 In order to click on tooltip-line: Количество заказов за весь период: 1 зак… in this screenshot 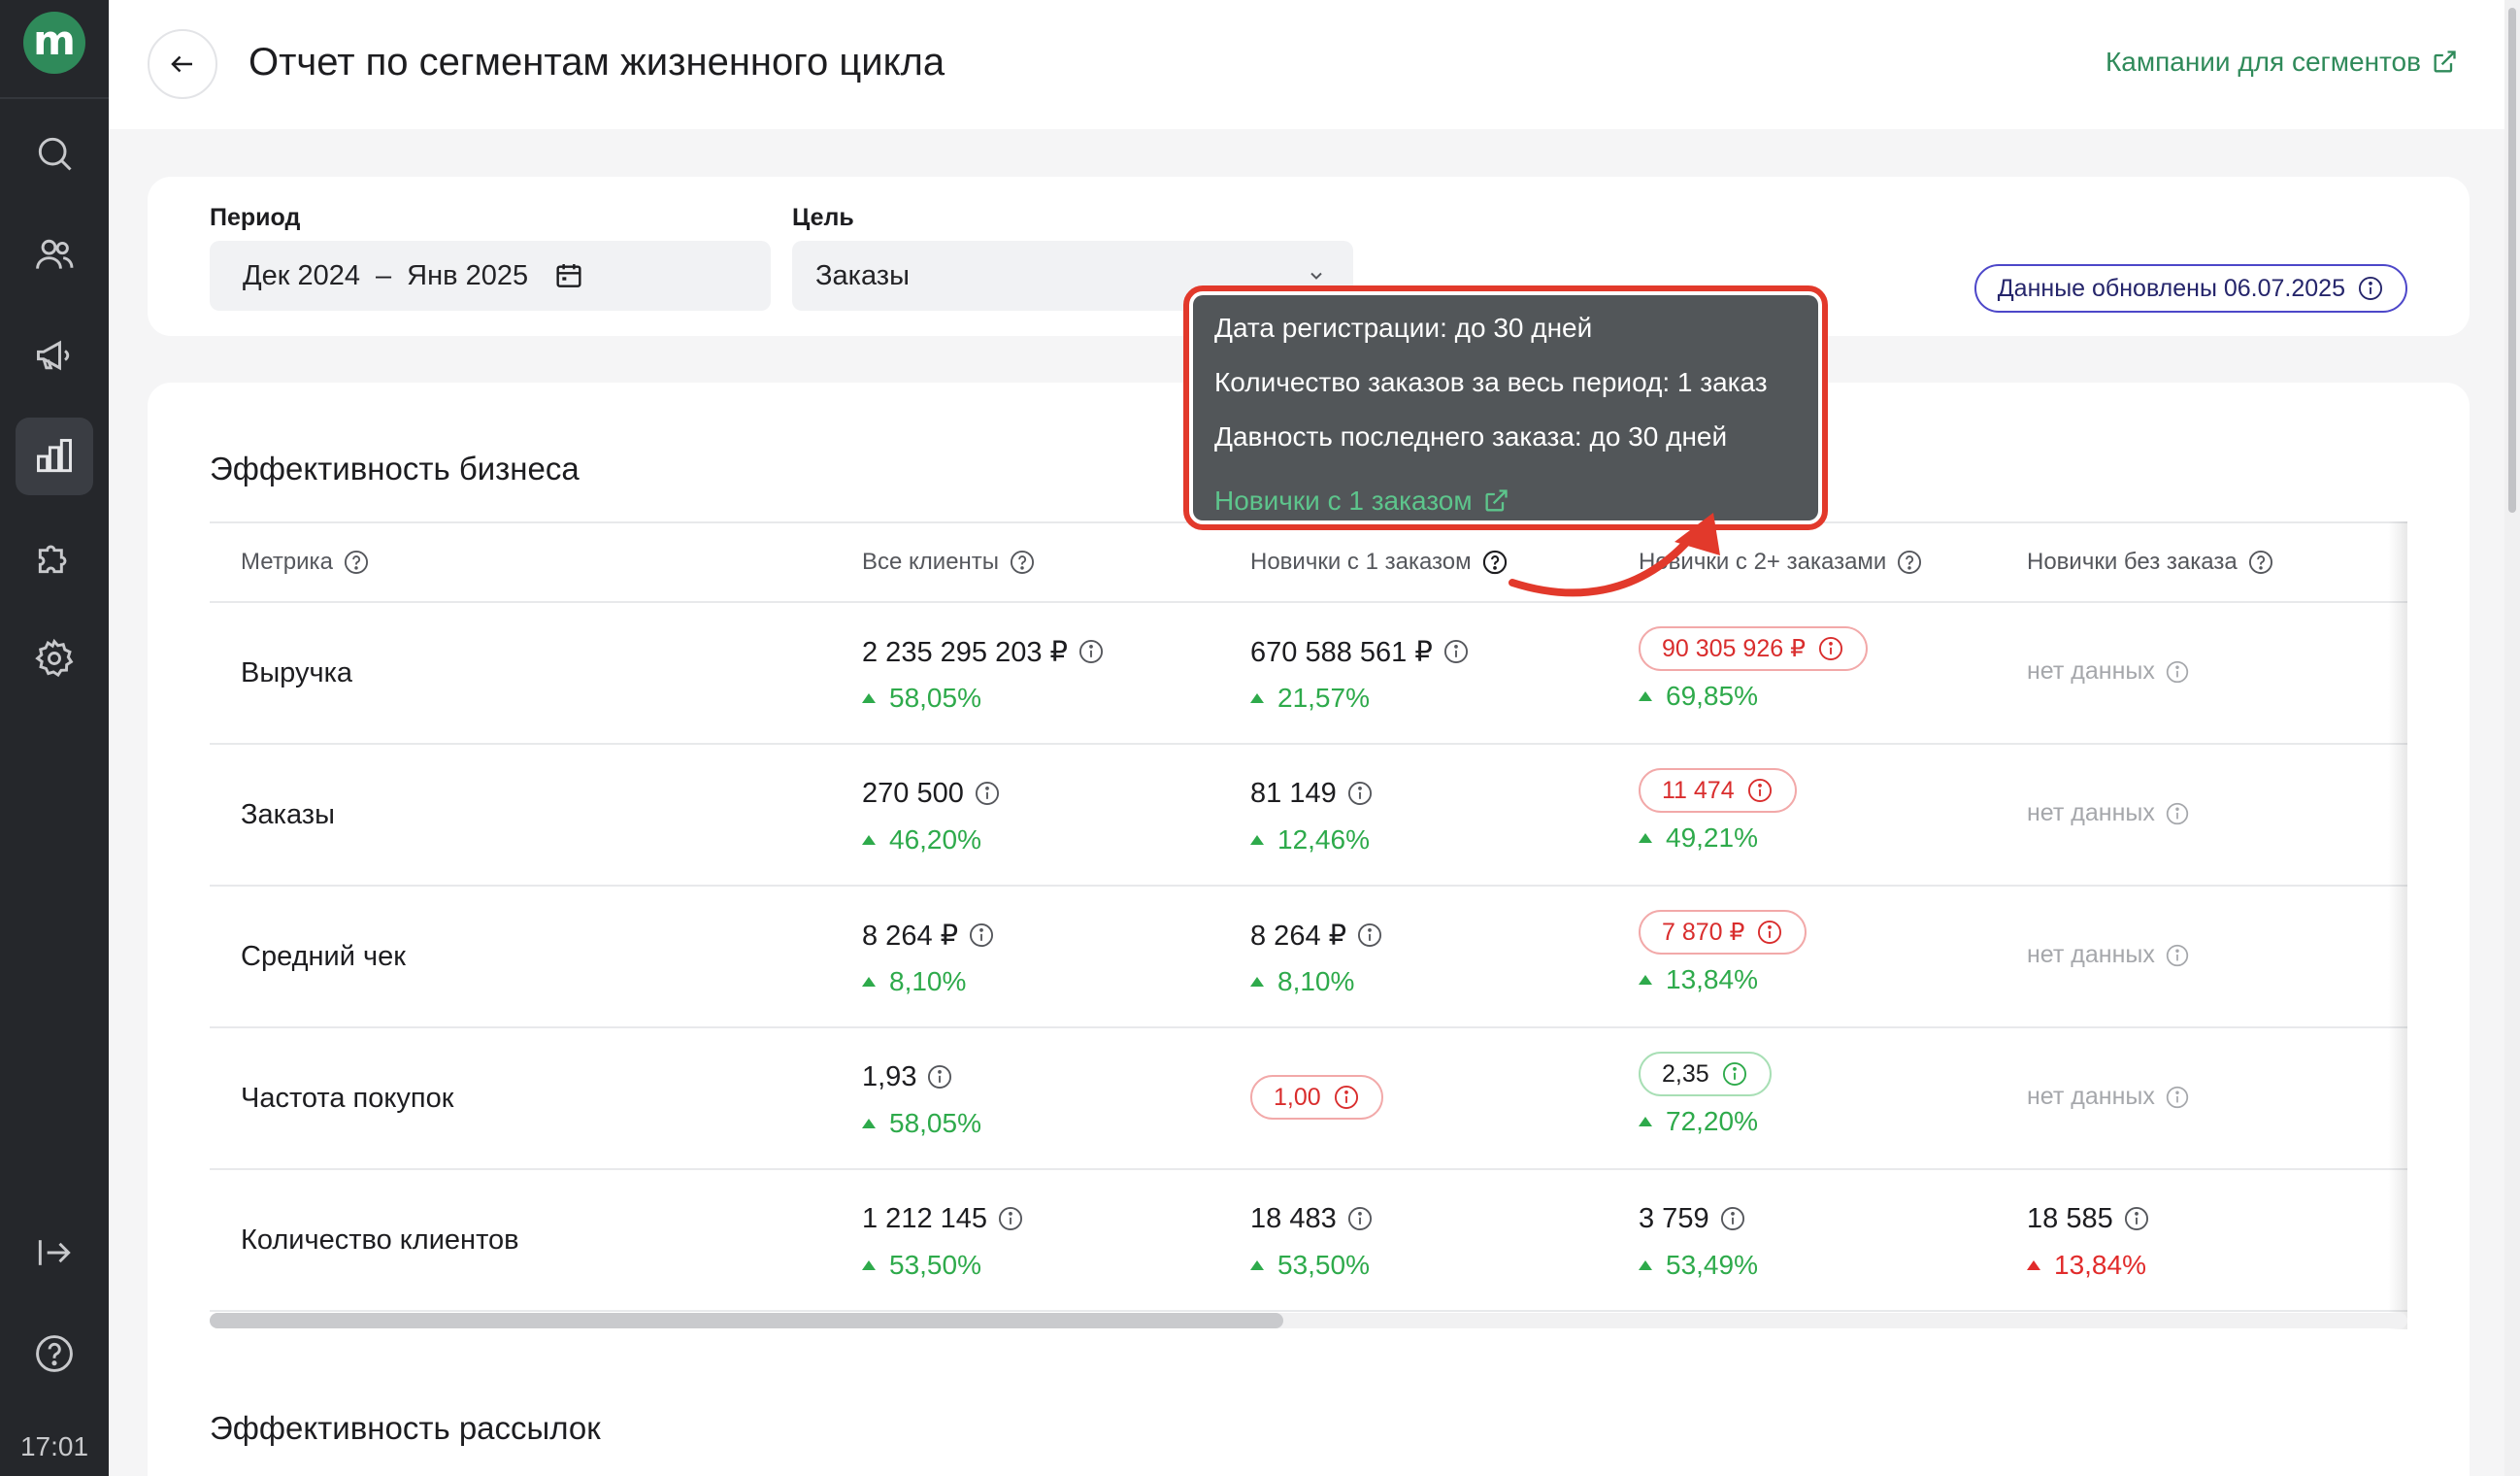, I will do `click(1491, 382)`.